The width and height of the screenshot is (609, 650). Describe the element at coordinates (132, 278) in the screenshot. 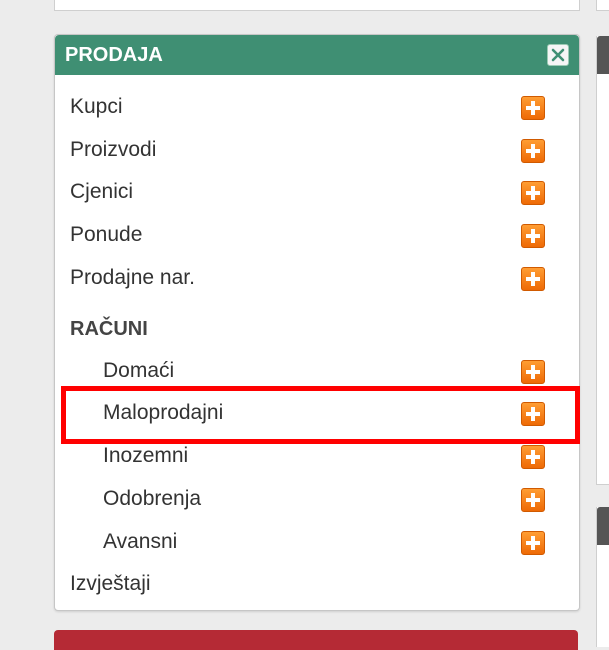

I see `menu-item-label: Prodajne nar.` at that location.